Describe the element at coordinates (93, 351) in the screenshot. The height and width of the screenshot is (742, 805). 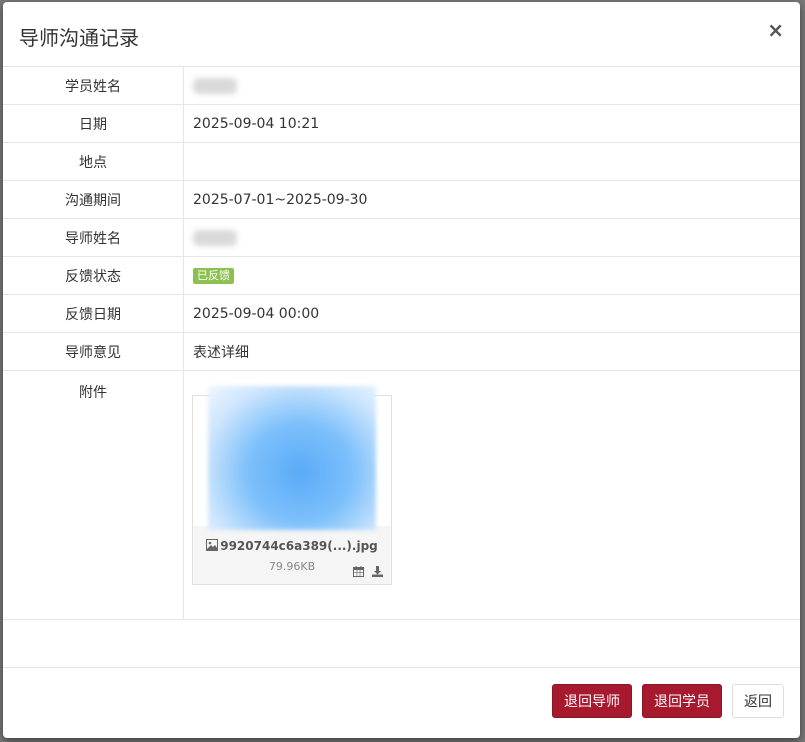
I see `field-label: 导师意见` at that location.